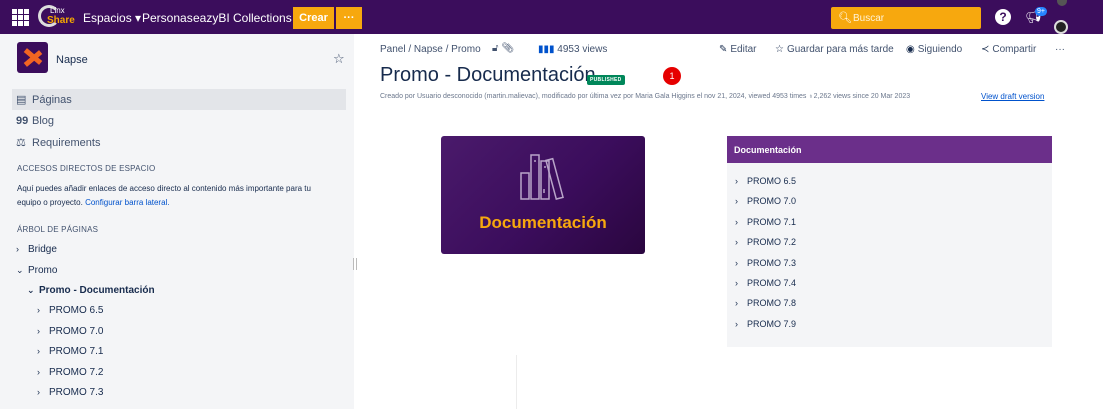 This screenshot has width=1103, height=409. Describe the element at coordinates (58, 229) in the screenshot. I see `page-tree-heading: ÁRBOL DE PÁGINAS` at that location.